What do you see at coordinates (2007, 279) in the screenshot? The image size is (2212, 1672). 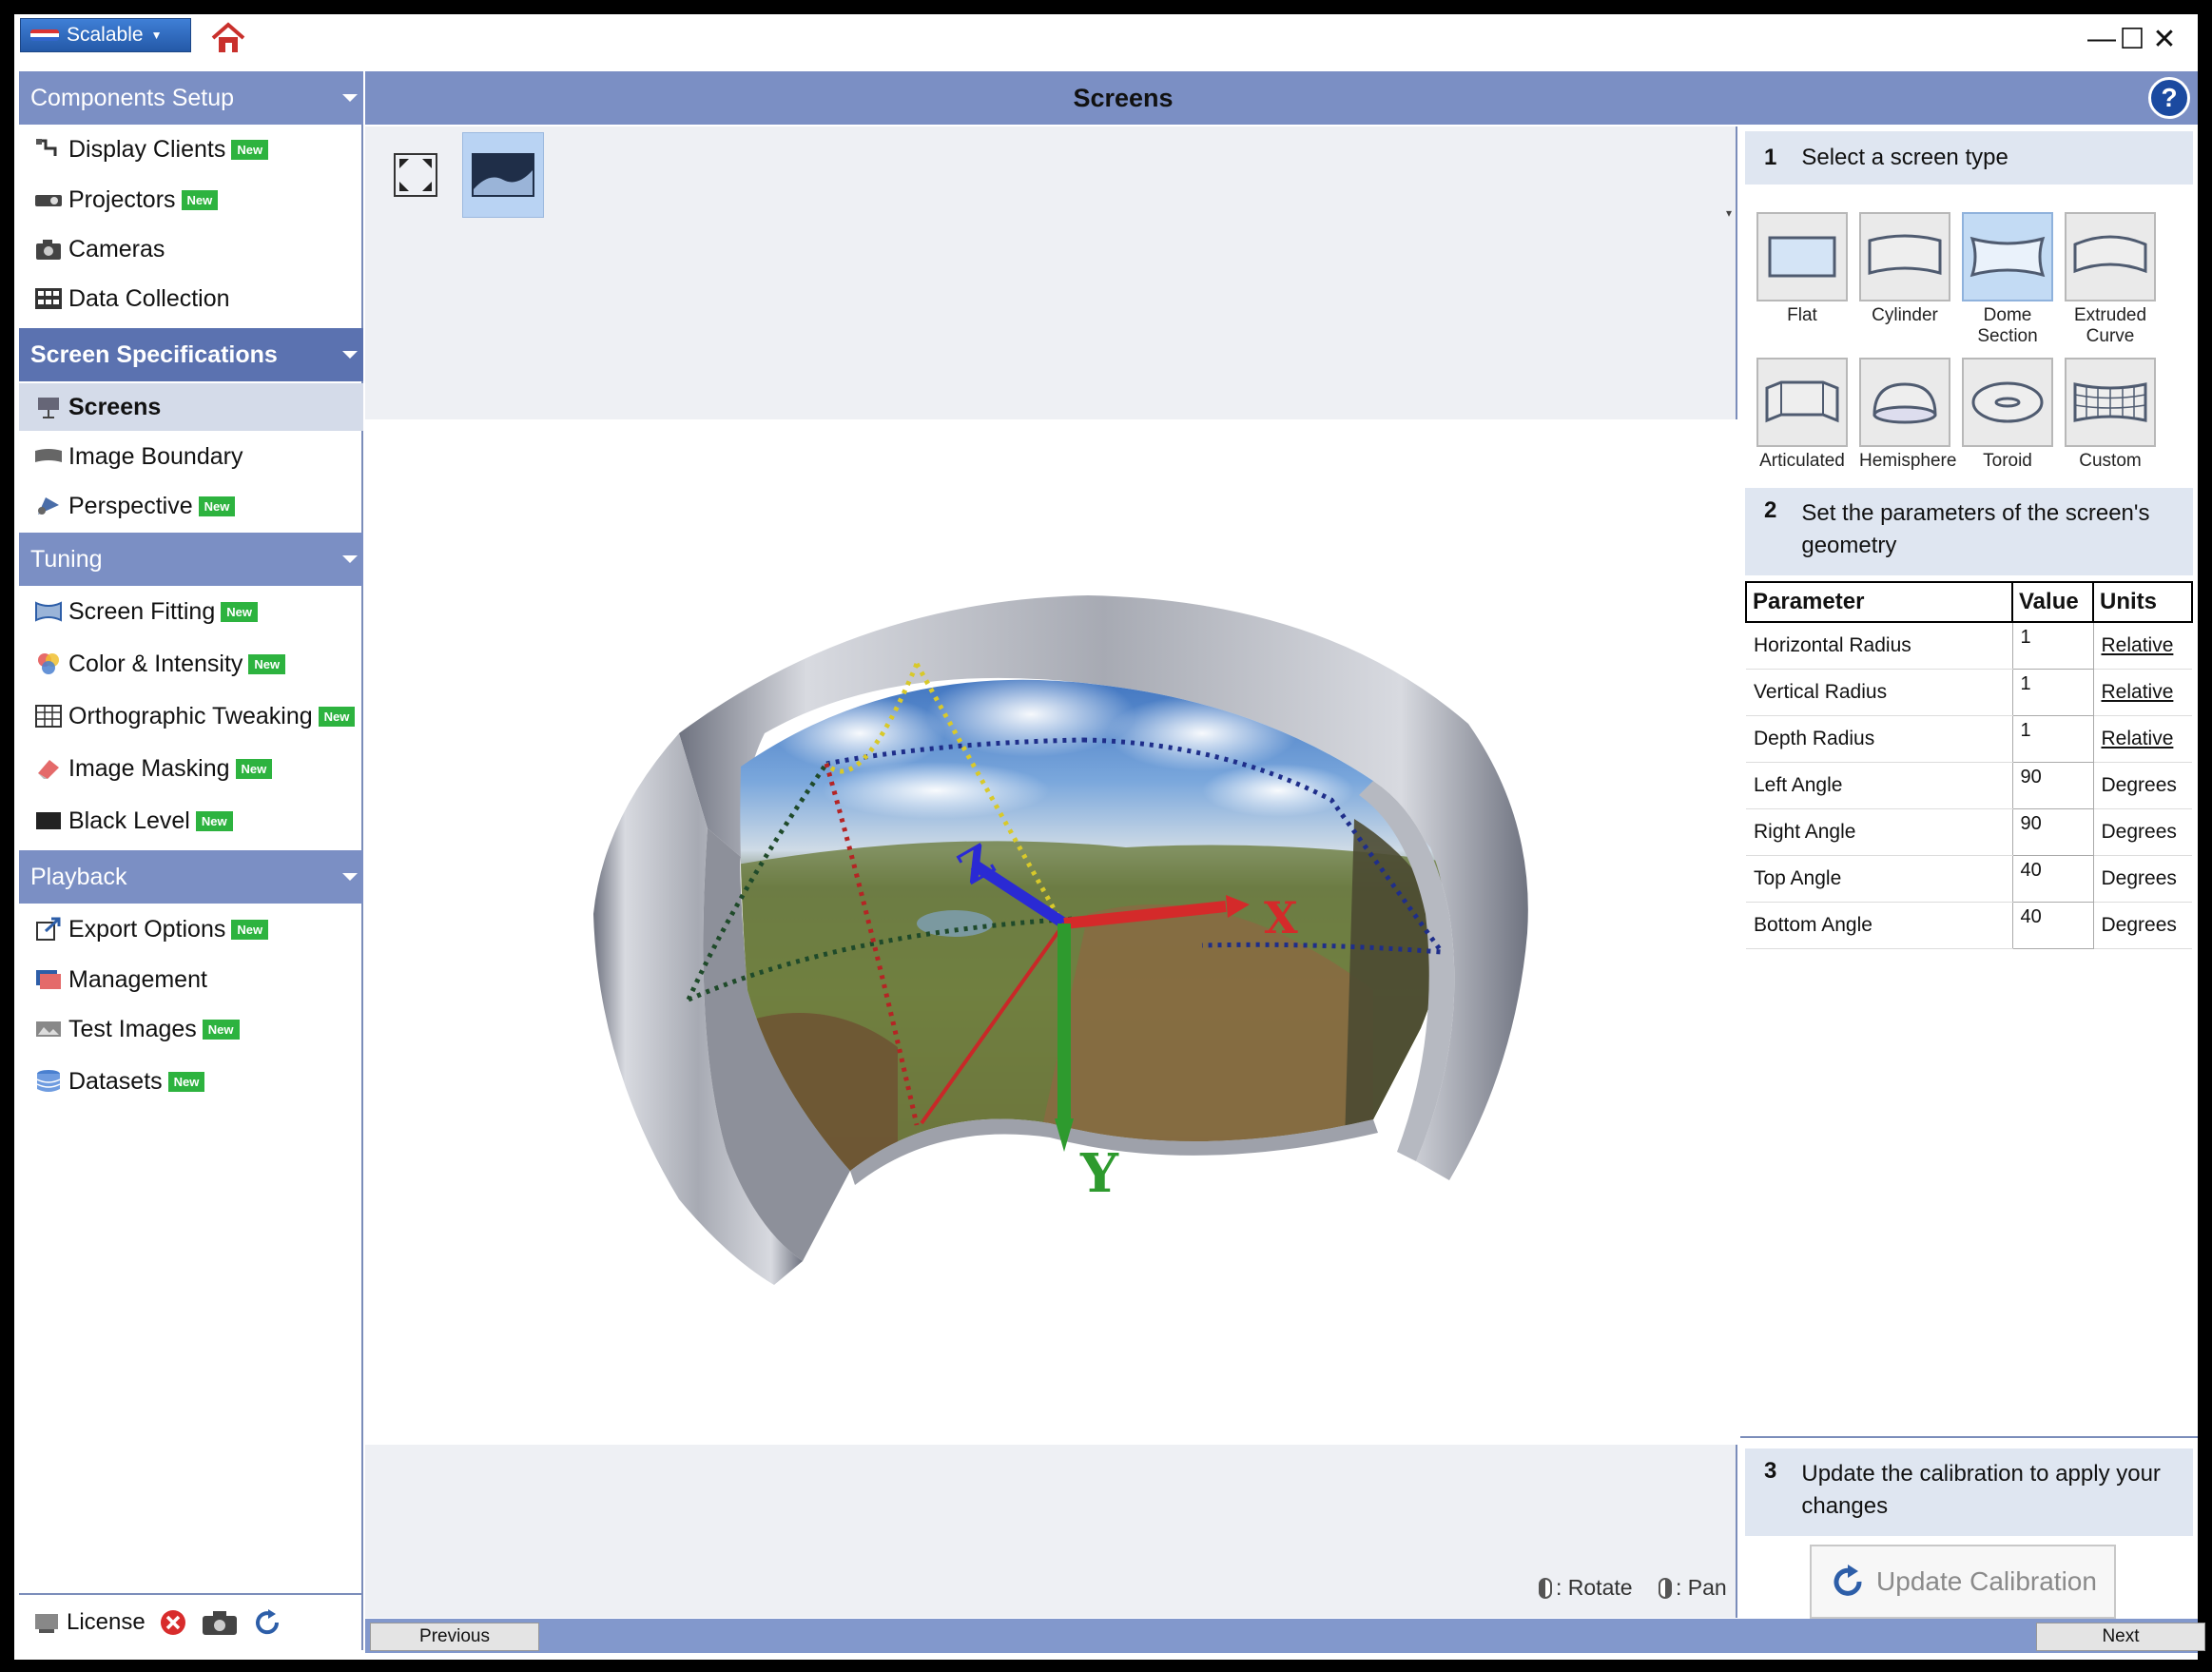 I see `screen-type-dome-section: Dome Section` at bounding box center [2007, 279].